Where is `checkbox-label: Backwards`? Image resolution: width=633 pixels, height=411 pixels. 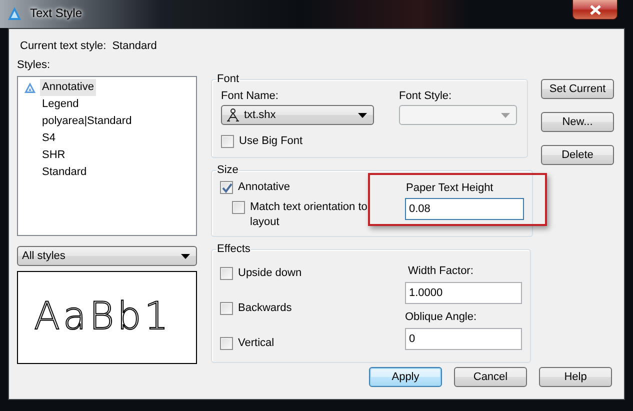 checkbox-label: Backwards is located at coordinates (265, 308).